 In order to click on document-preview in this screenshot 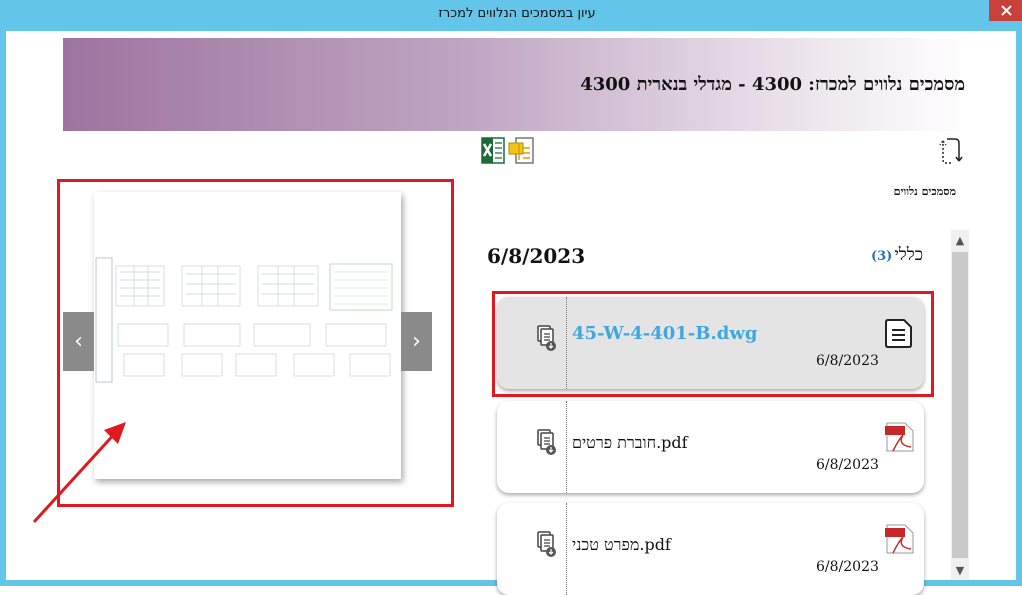, I will do `click(247, 335)`.